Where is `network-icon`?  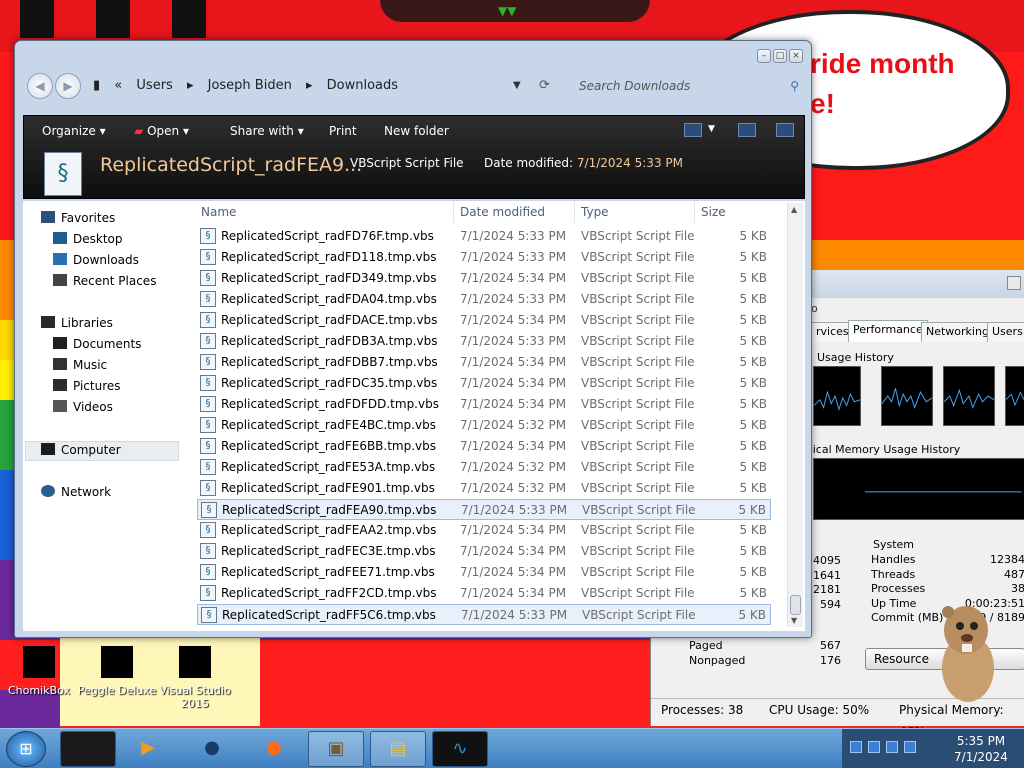 network-icon is located at coordinates (48, 491).